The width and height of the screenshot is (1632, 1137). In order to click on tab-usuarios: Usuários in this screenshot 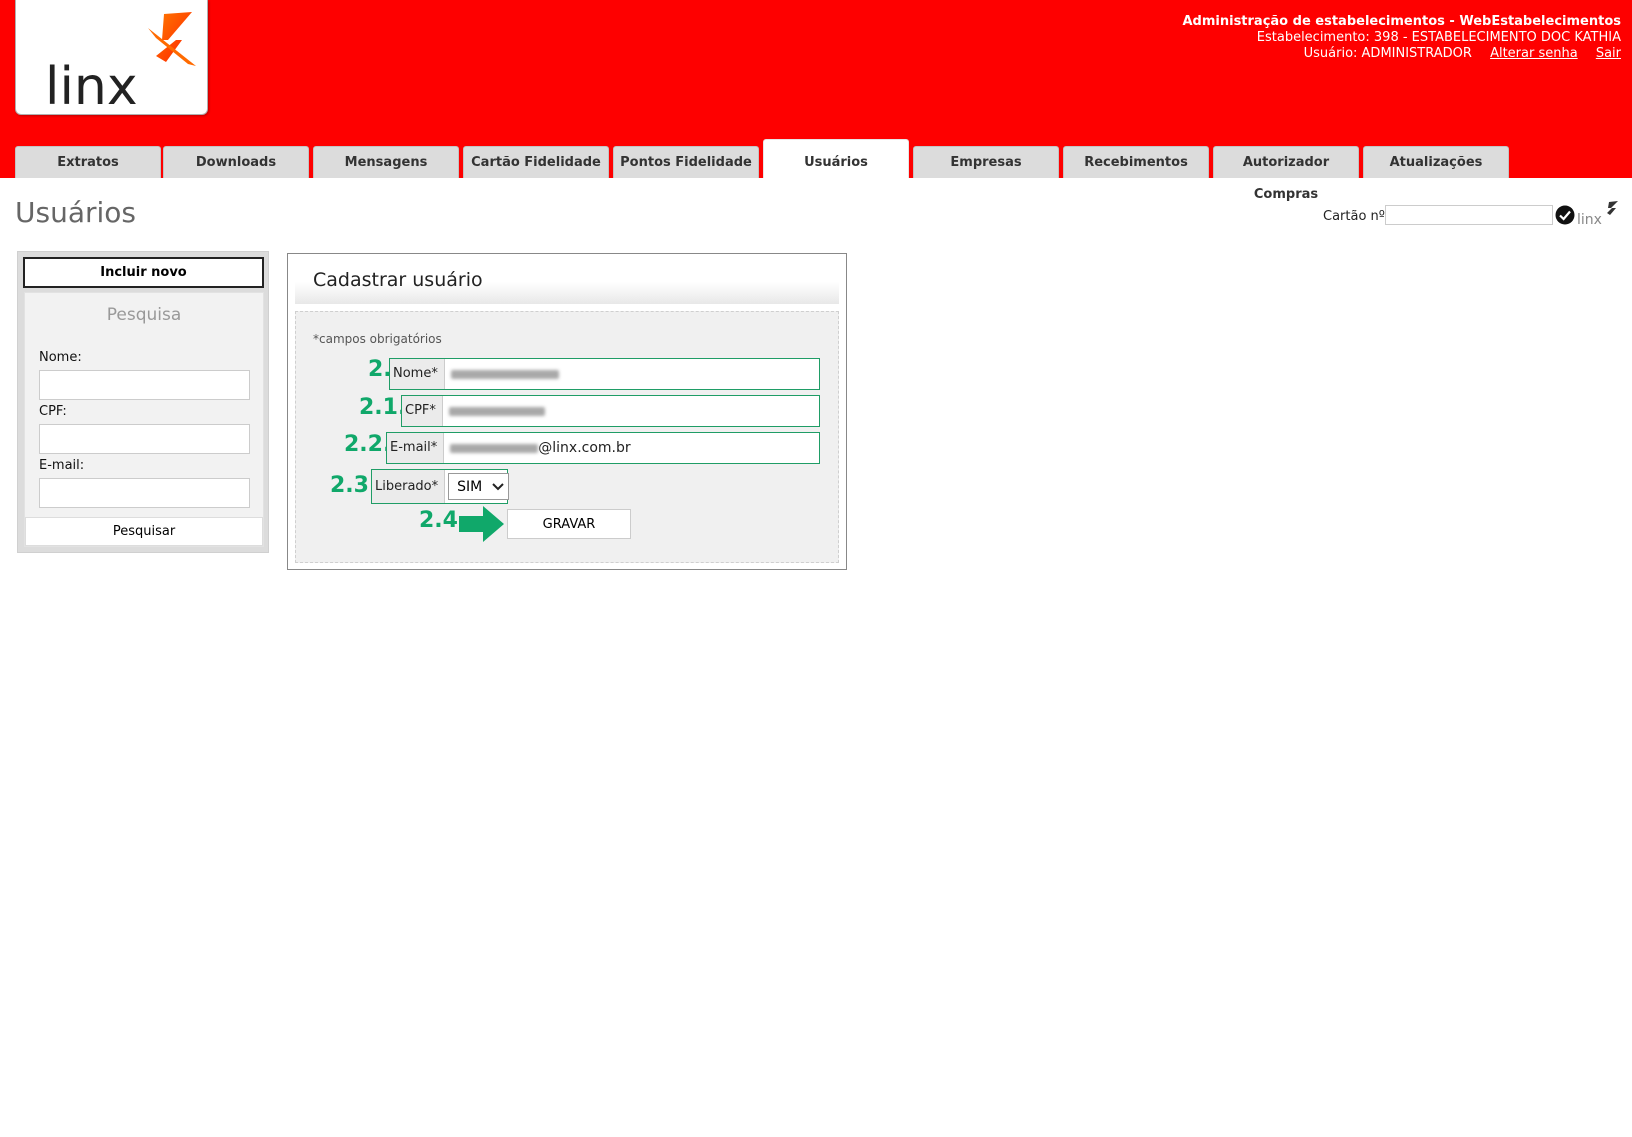, I will do `click(836, 158)`.